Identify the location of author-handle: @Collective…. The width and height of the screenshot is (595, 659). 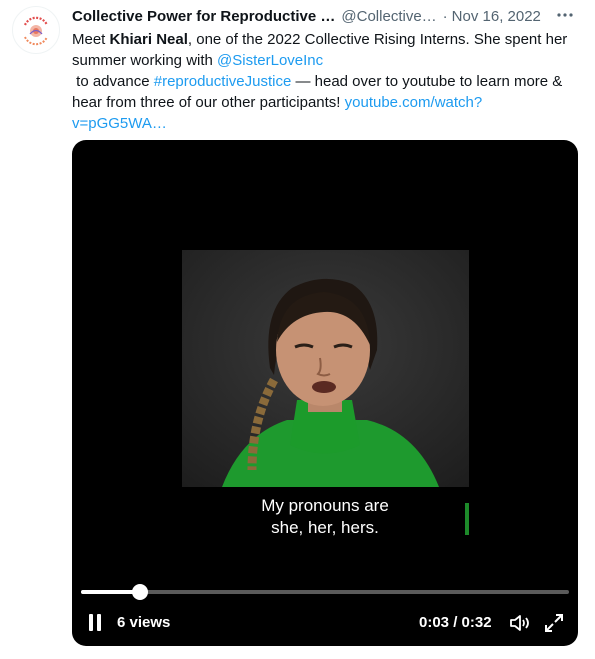
(388, 16).